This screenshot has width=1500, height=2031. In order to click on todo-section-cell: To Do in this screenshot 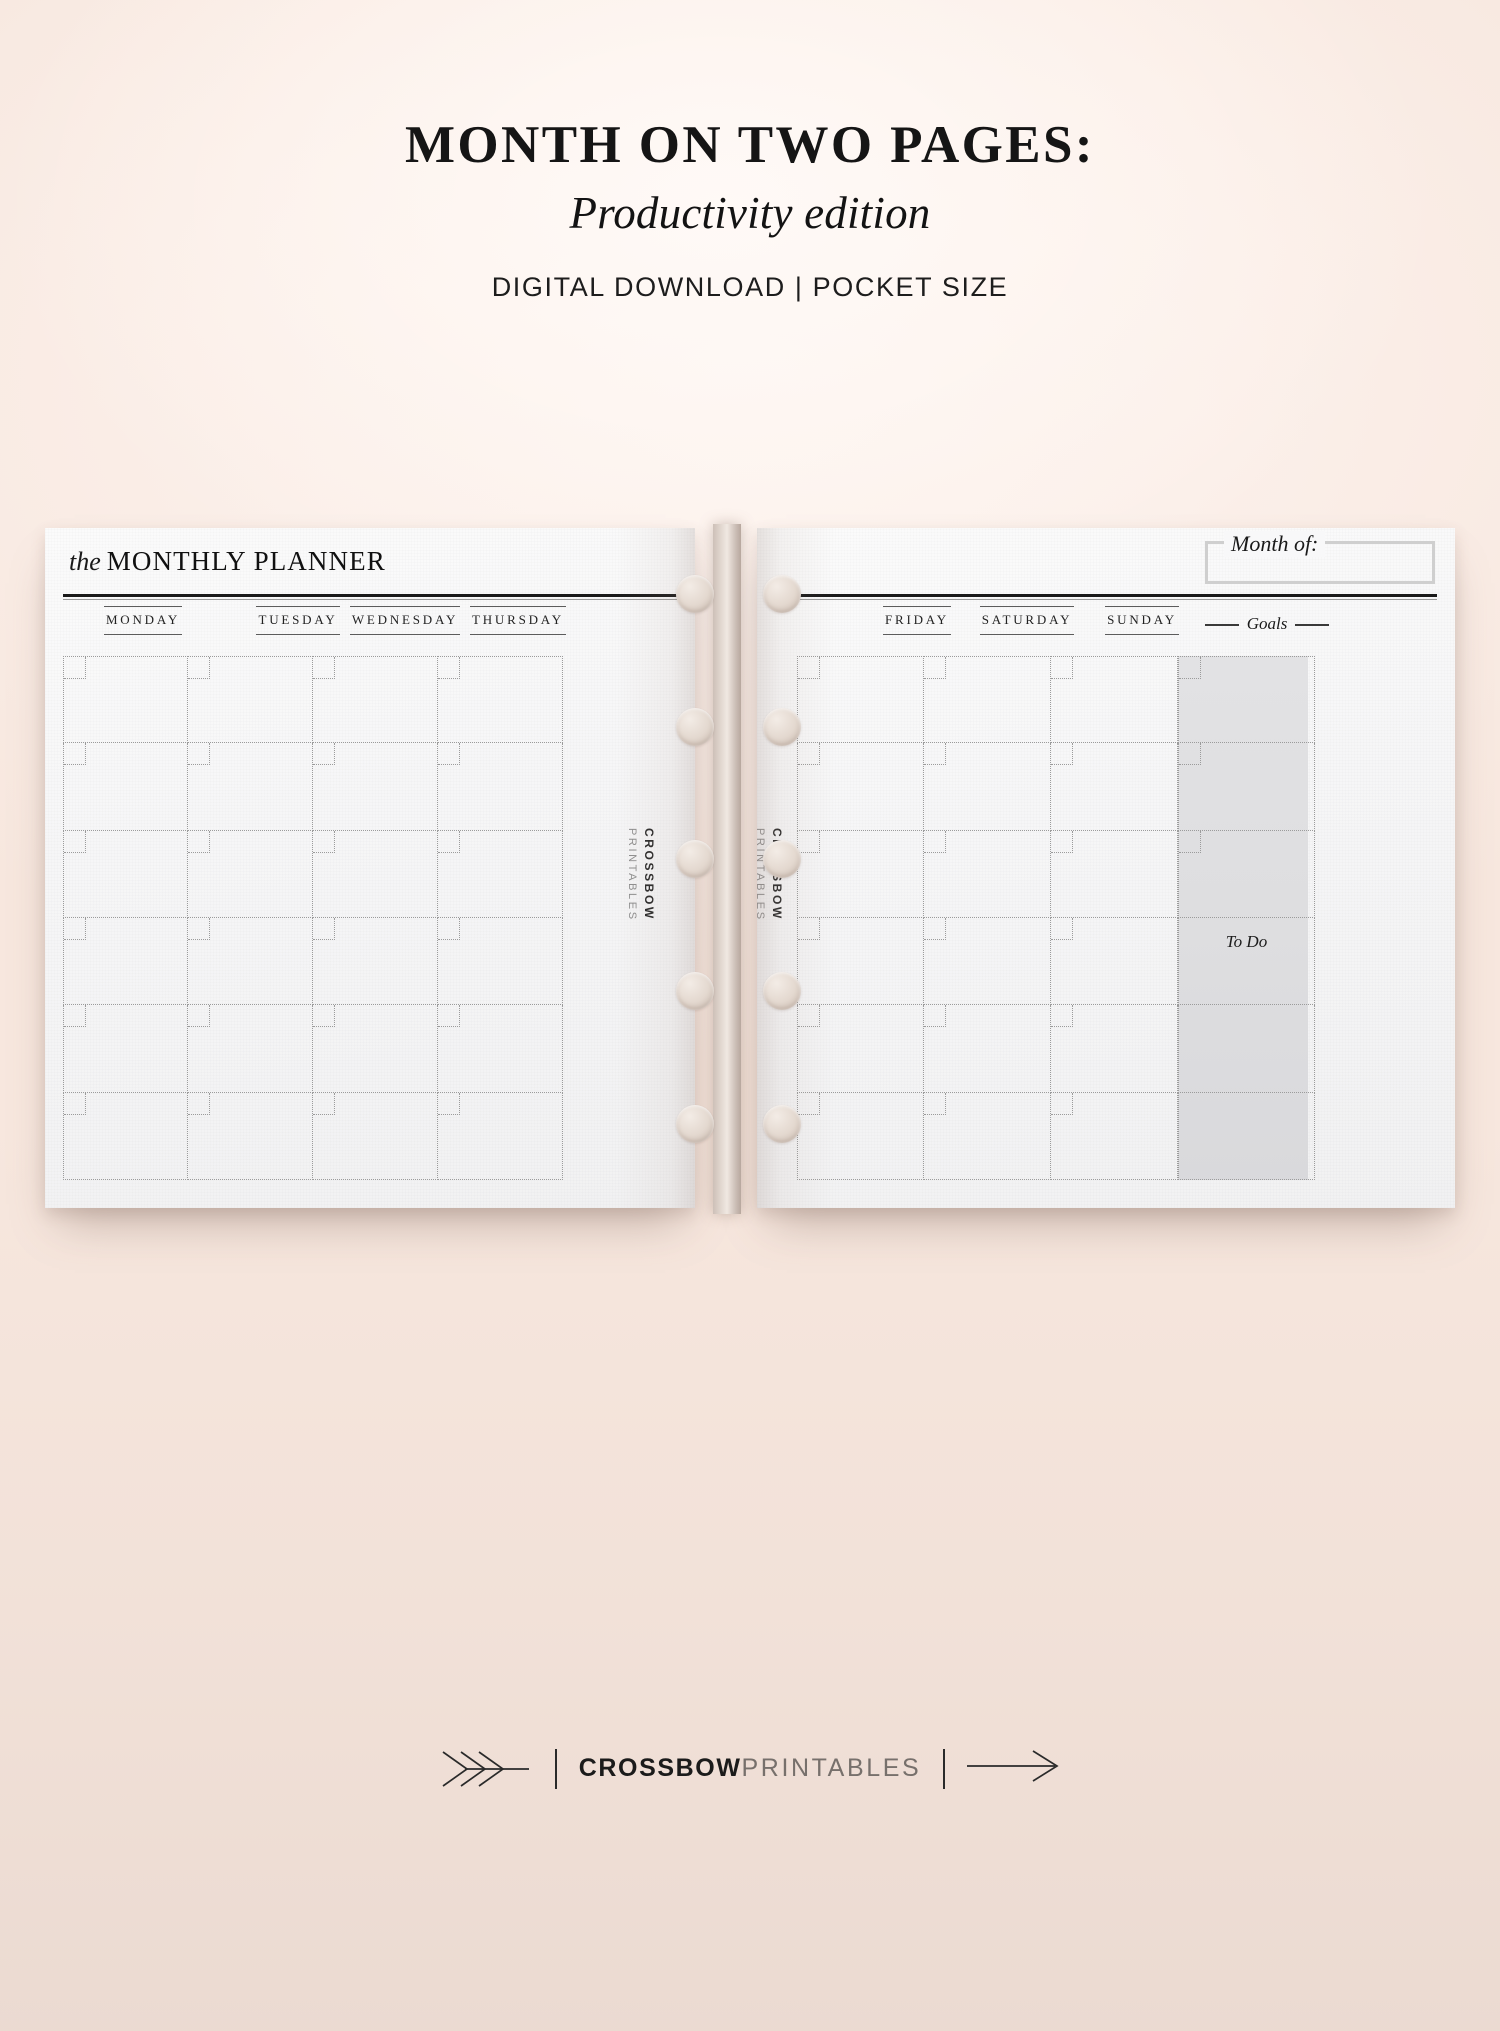, I will do `click(1246, 962)`.